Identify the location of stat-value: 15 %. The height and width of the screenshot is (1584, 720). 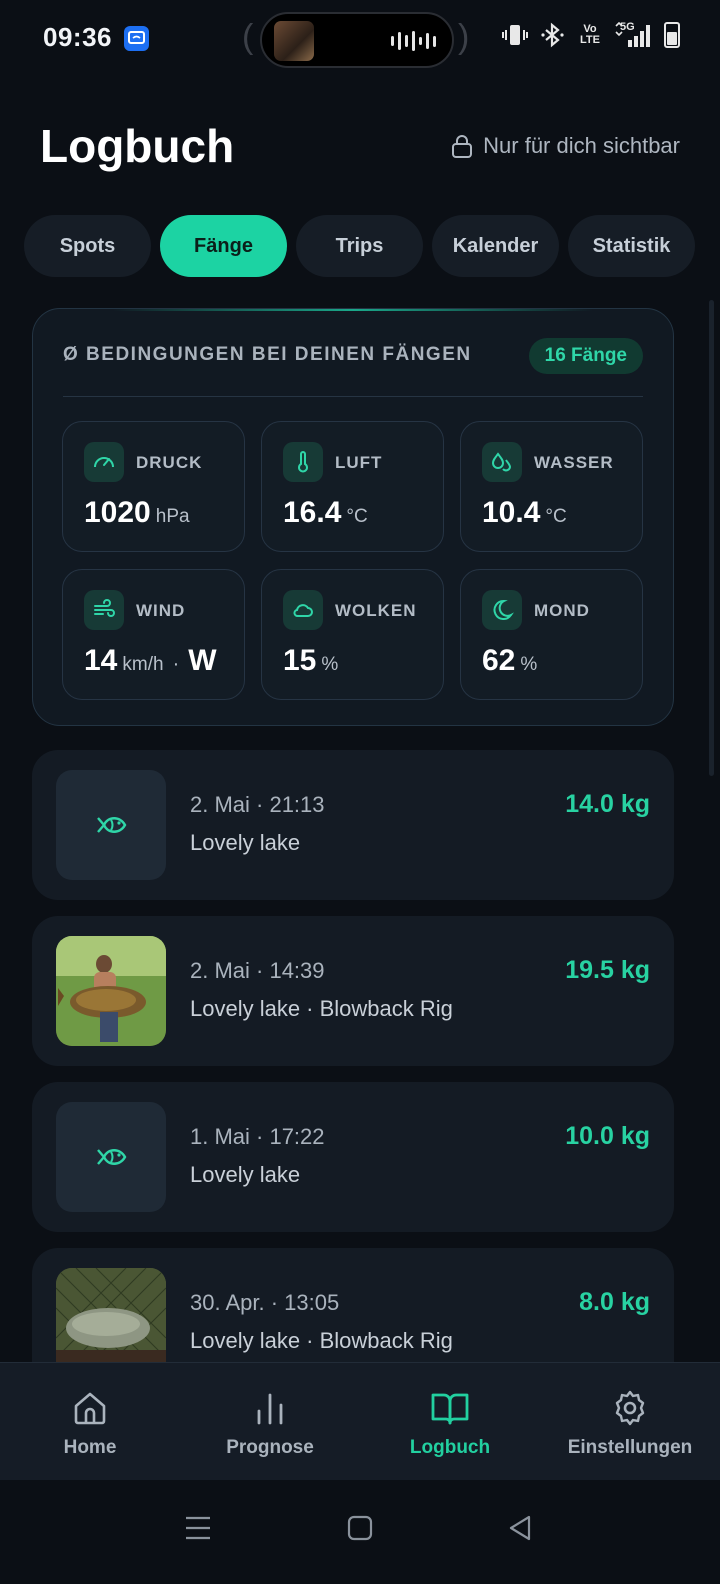
(310, 661).